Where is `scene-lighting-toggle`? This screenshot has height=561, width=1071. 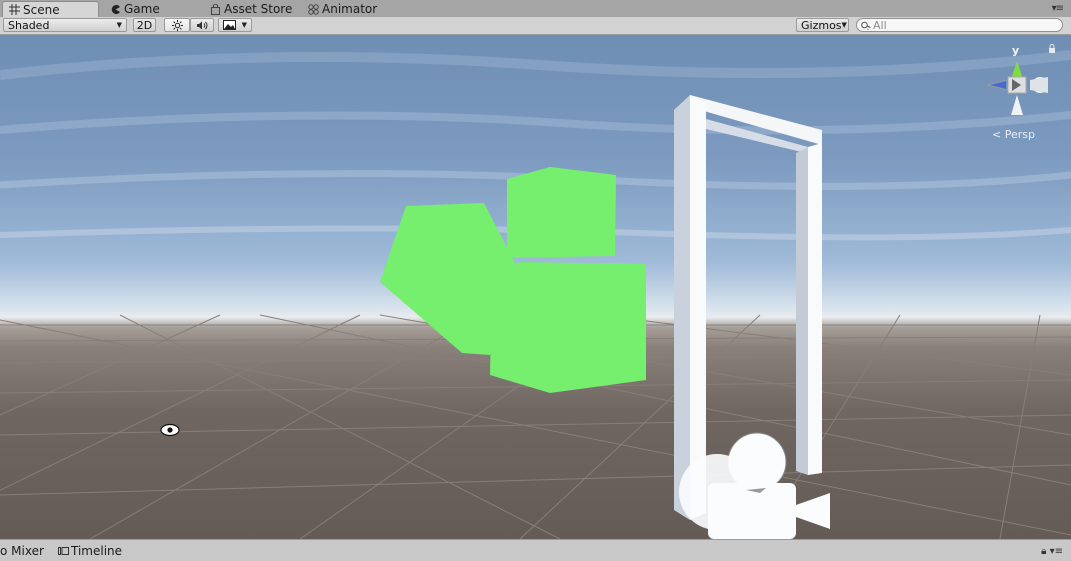 scene-lighting-toggle is located at coordinates (177, 25).